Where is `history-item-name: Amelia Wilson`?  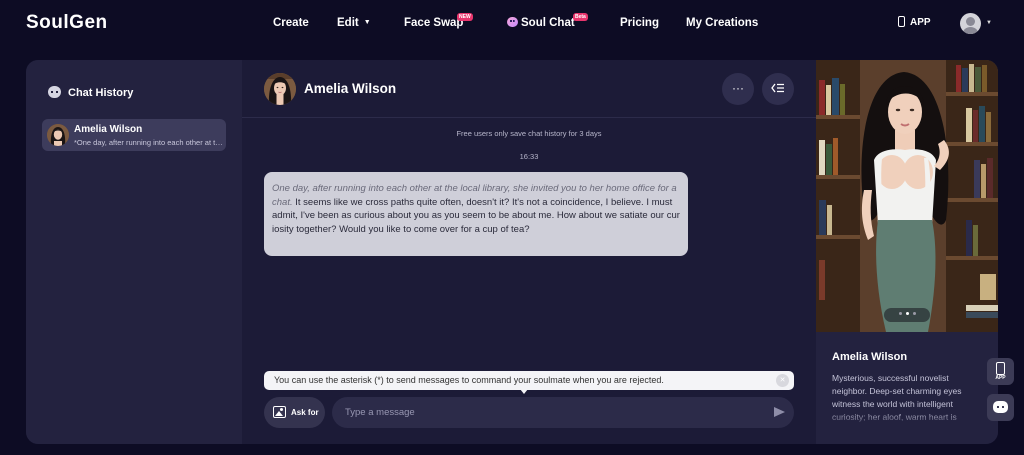 history-item-name: Amelia Wilson is located at coordinates (108, 129).